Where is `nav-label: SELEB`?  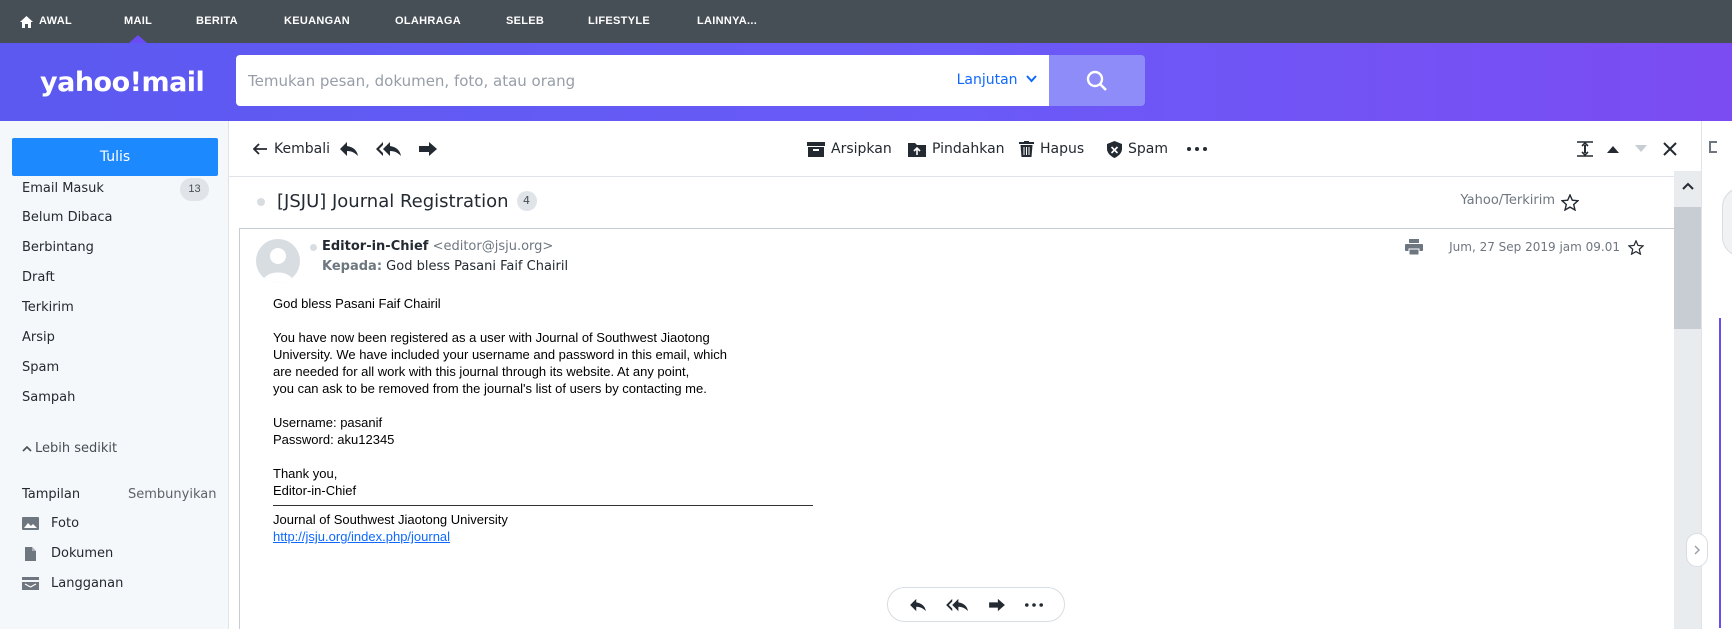
nav-label: SELEB is located at coordinates (525, 21).